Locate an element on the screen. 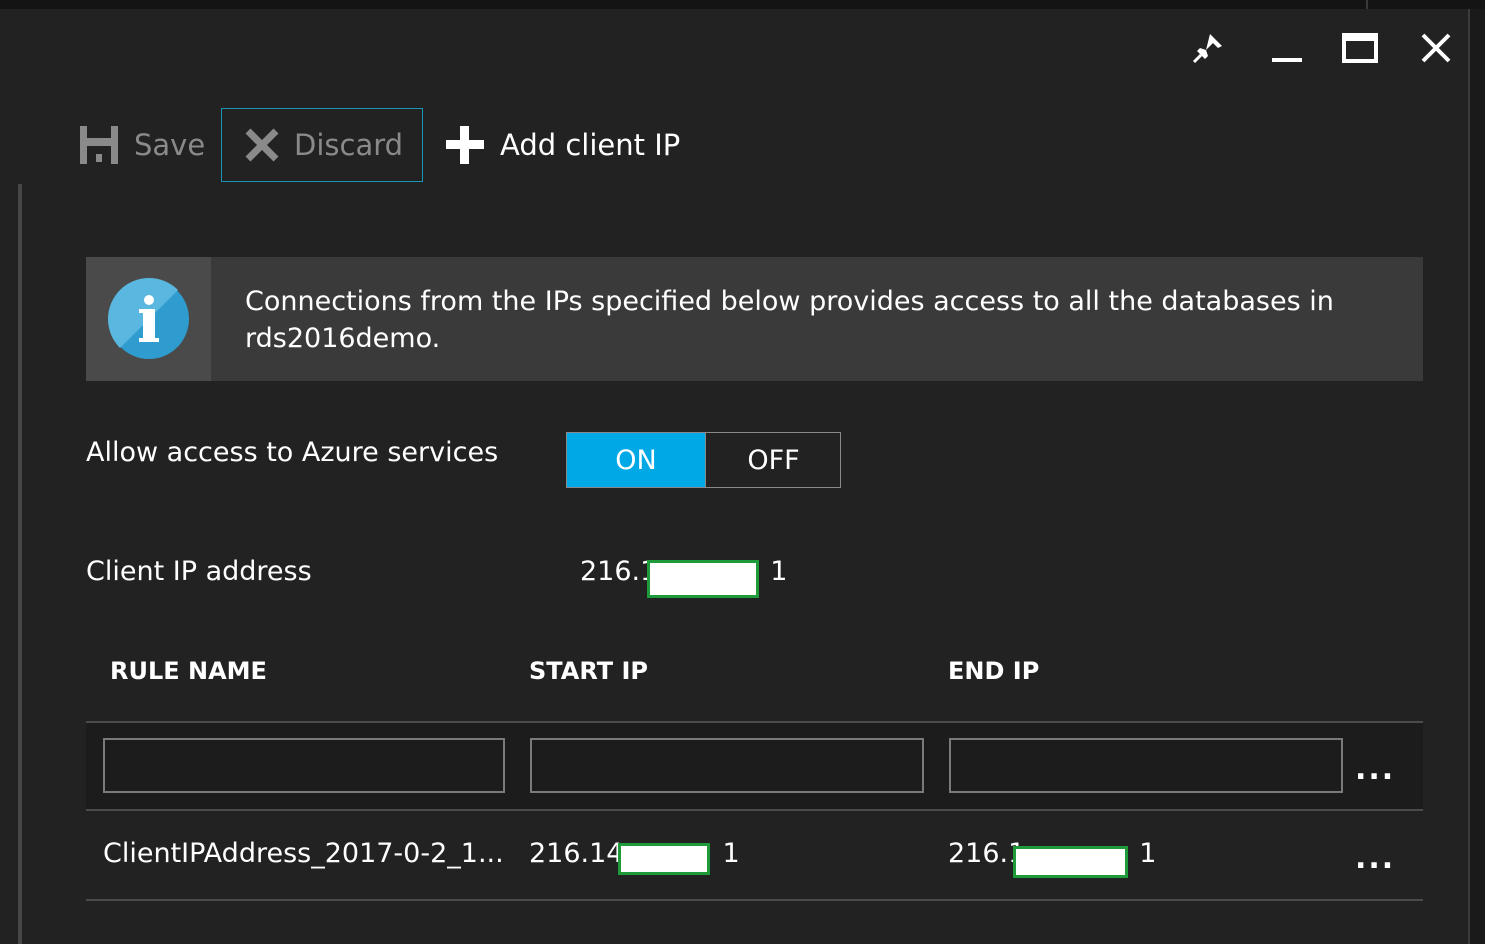 The height and width of the screenshot is (944, 1485). pin-icon is located at coordinates (1207, 49).